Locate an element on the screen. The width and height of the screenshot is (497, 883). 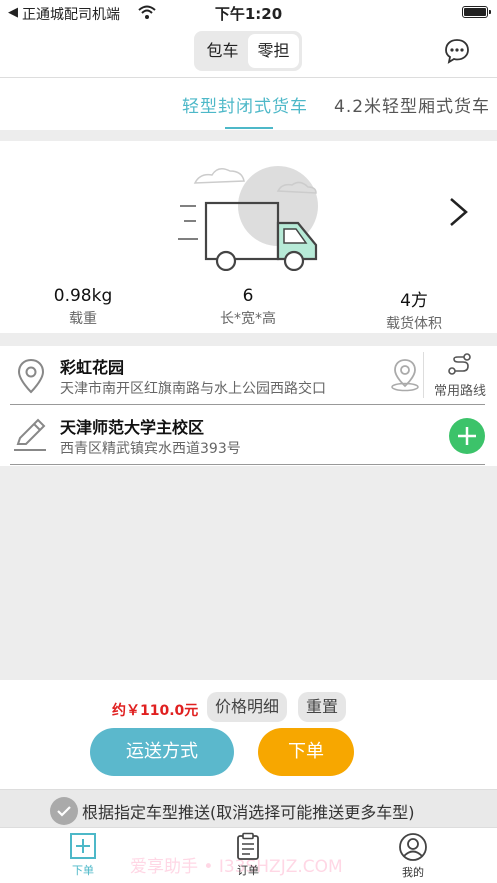
active-tab-indicator is located at coordinates (249, 128).